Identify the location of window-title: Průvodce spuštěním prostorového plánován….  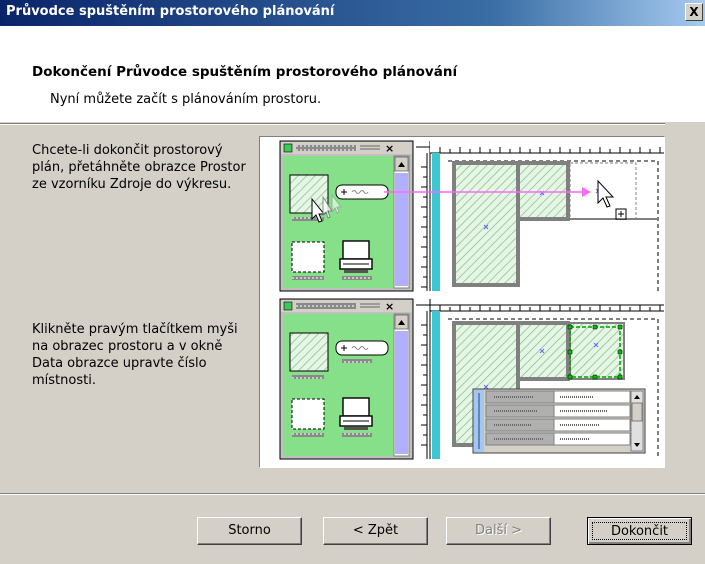
(170, 11).